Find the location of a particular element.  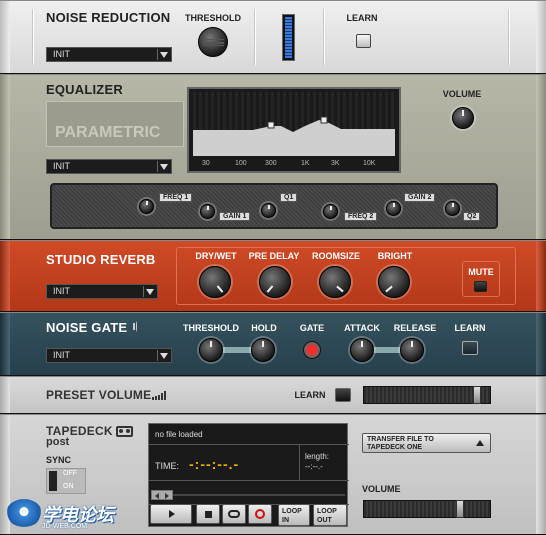

bright-knob is located at coordinates (394, 282).